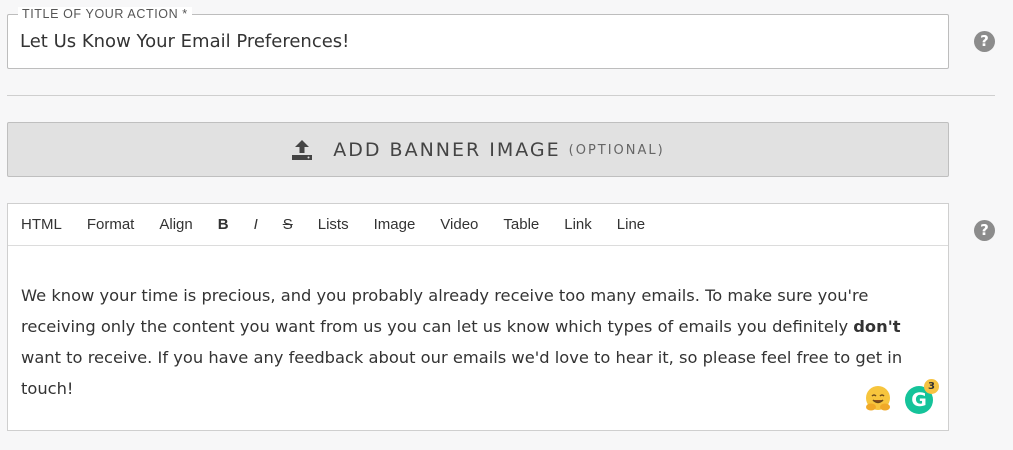 The height and width of the screenshot is (450, 1013). I want to click on hugging-face-icon, so click(878, 399).